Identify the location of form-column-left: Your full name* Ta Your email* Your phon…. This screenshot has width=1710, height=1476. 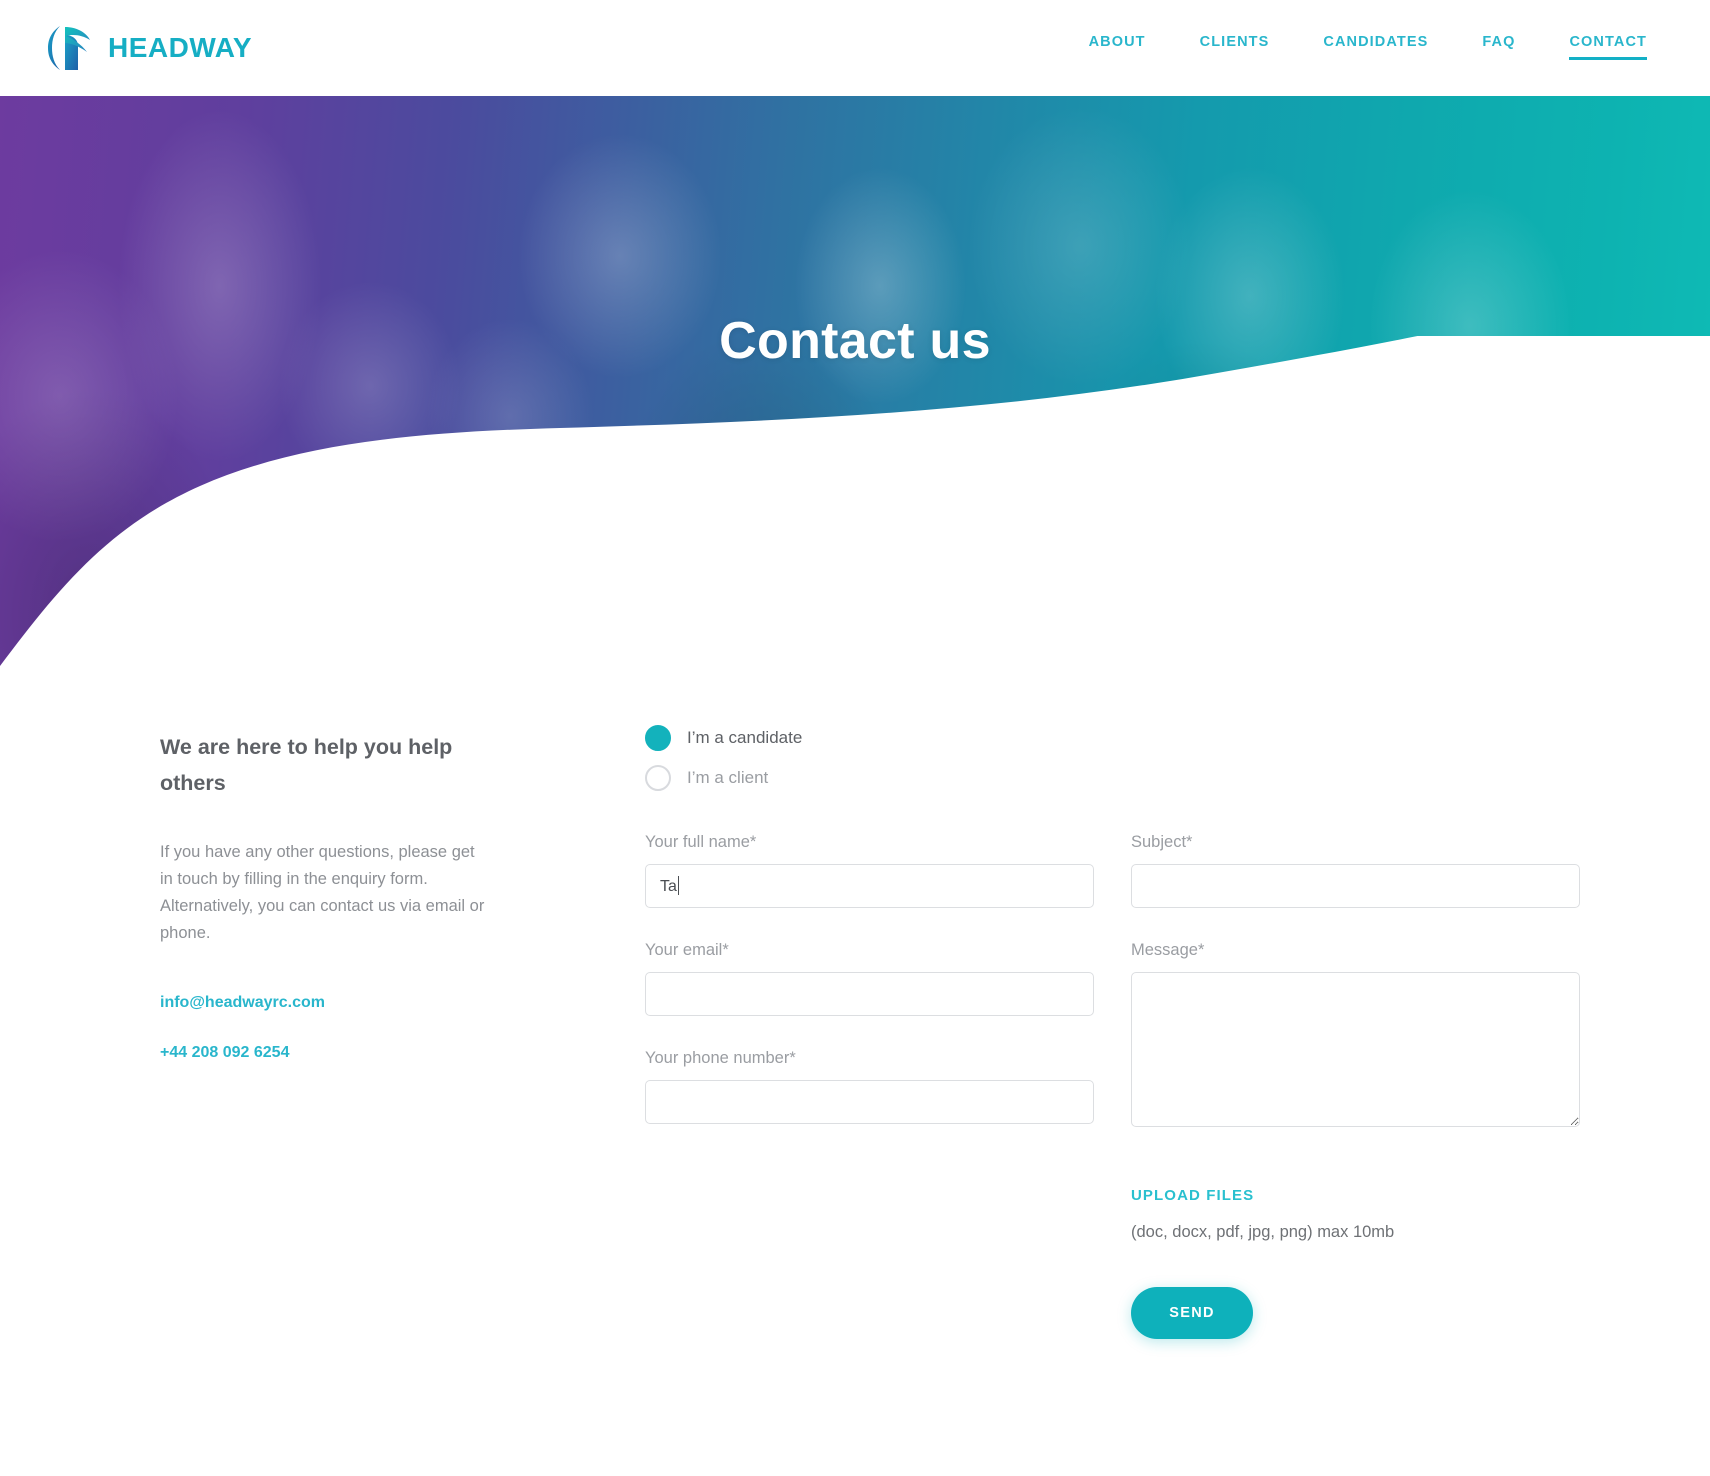
(869, 1086).